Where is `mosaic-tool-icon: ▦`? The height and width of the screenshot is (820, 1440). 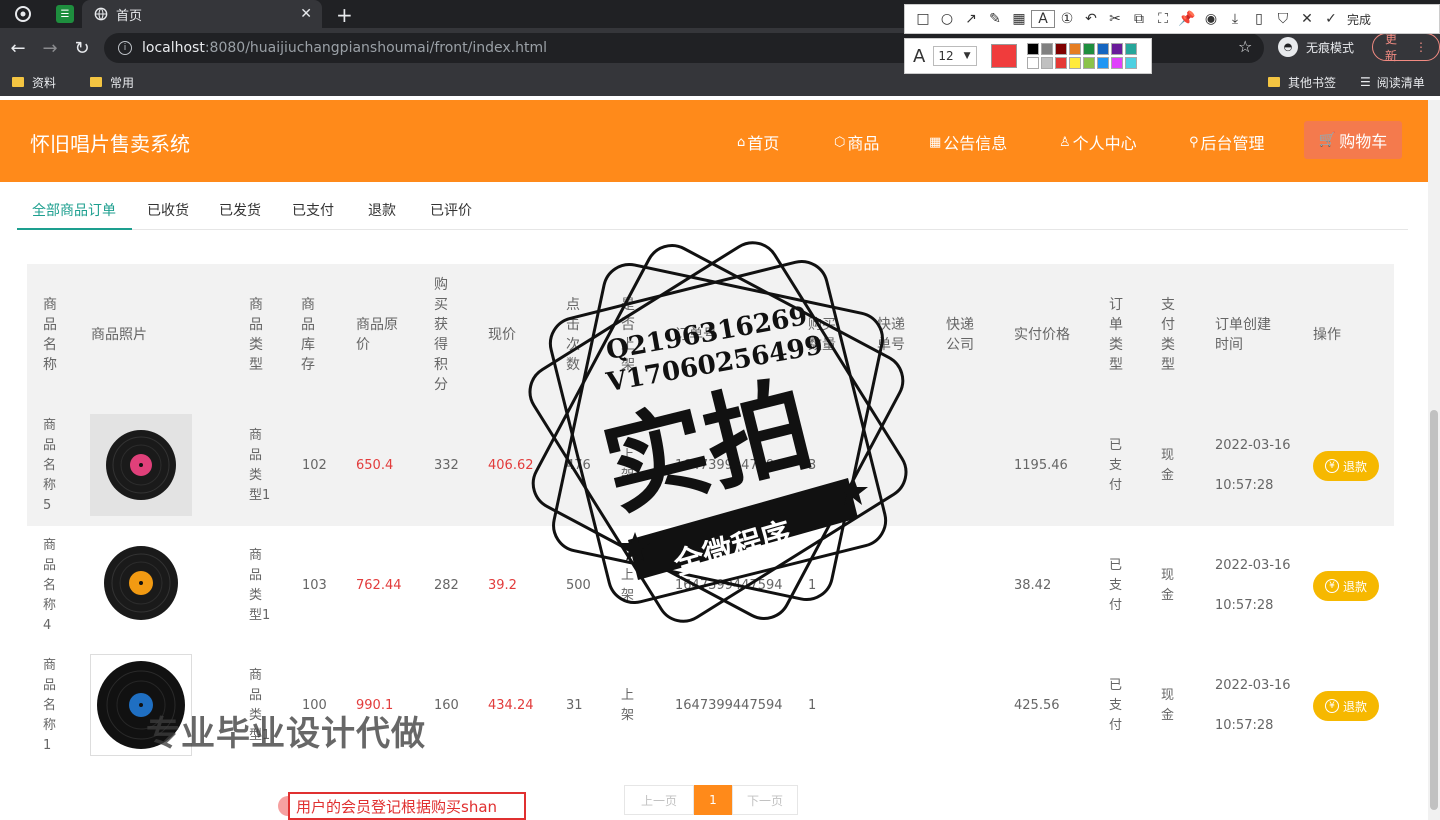
mosaic-tool-icon: ▦ is located at coordinates (1019, 19).